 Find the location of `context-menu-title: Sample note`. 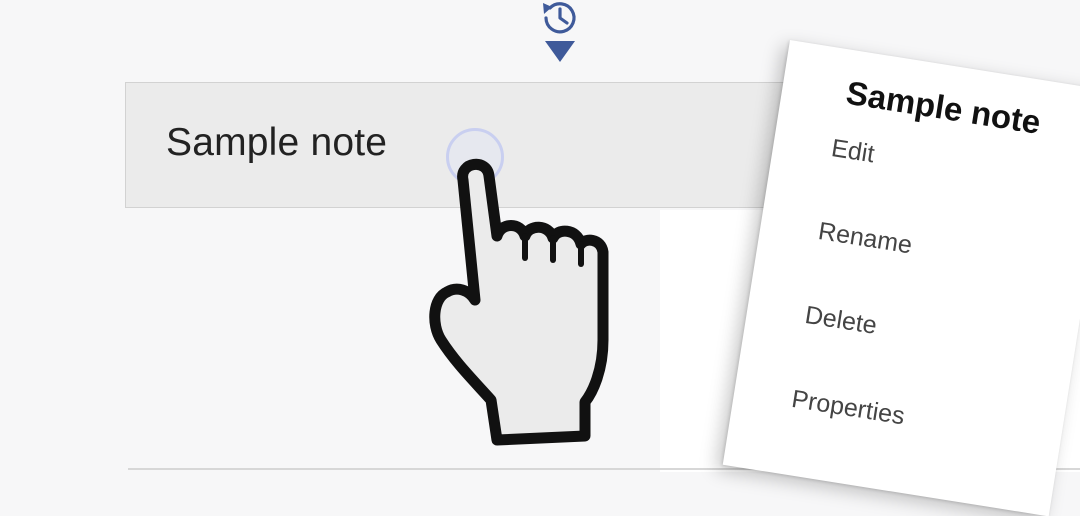

context-menu-title: Sample note is located at coordinates (943, 107).